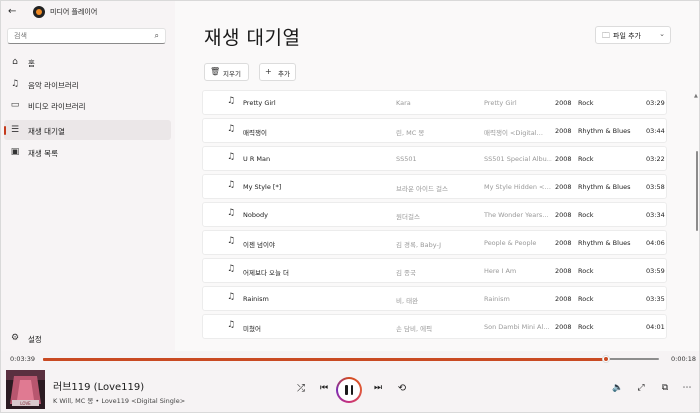 The image size is (700, 413). What do you see at coordinates (655, 131) in the screenshot?
I see `track-duration: 03:44` at bounding box center [655, 131].